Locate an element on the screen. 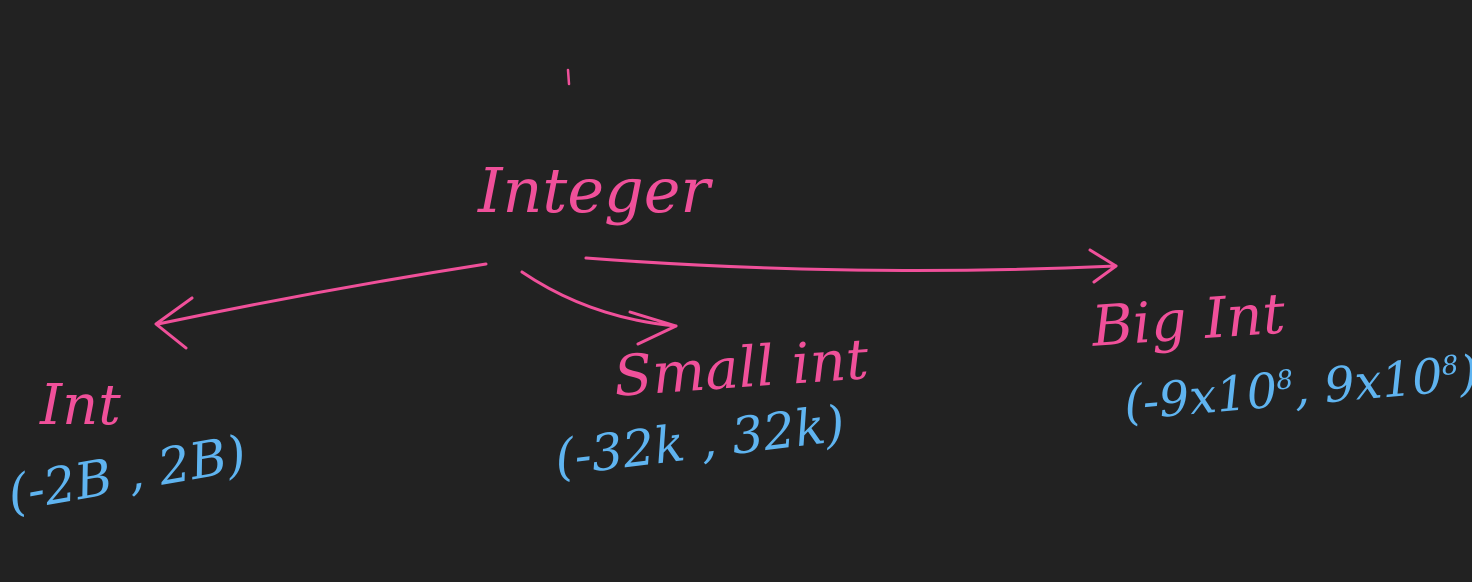  arrow-to-int is located at coordinates (322, 294).